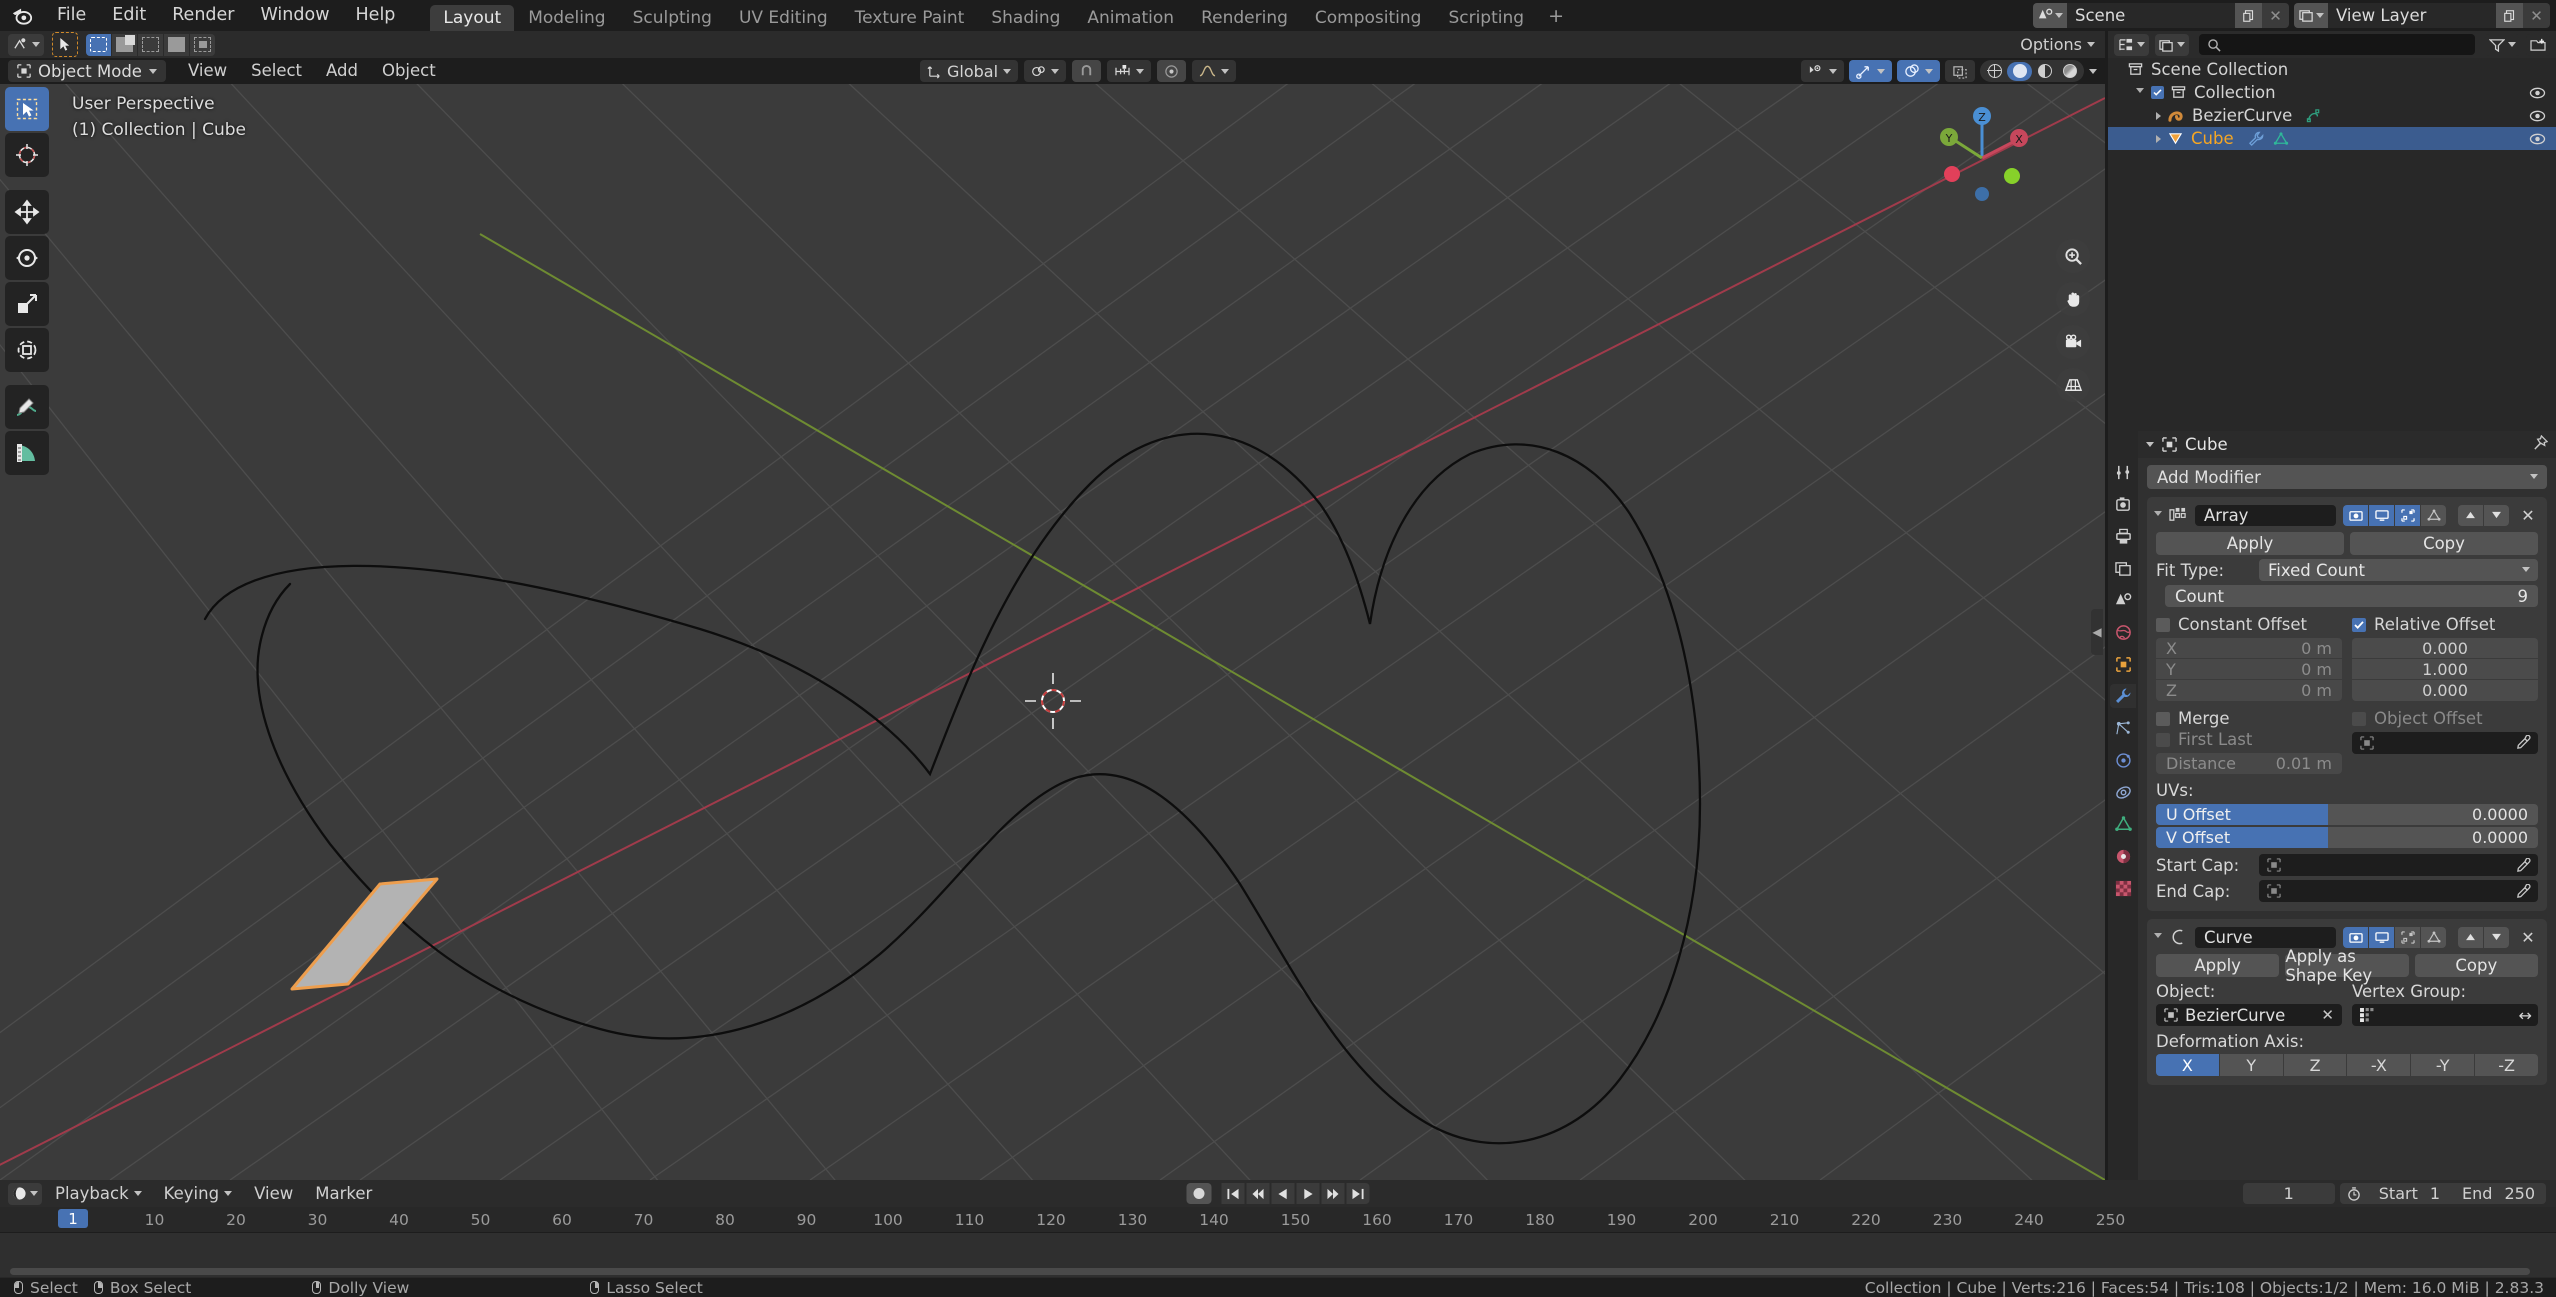  I want to click on object-offset-checkbox, so click(2359, 718).